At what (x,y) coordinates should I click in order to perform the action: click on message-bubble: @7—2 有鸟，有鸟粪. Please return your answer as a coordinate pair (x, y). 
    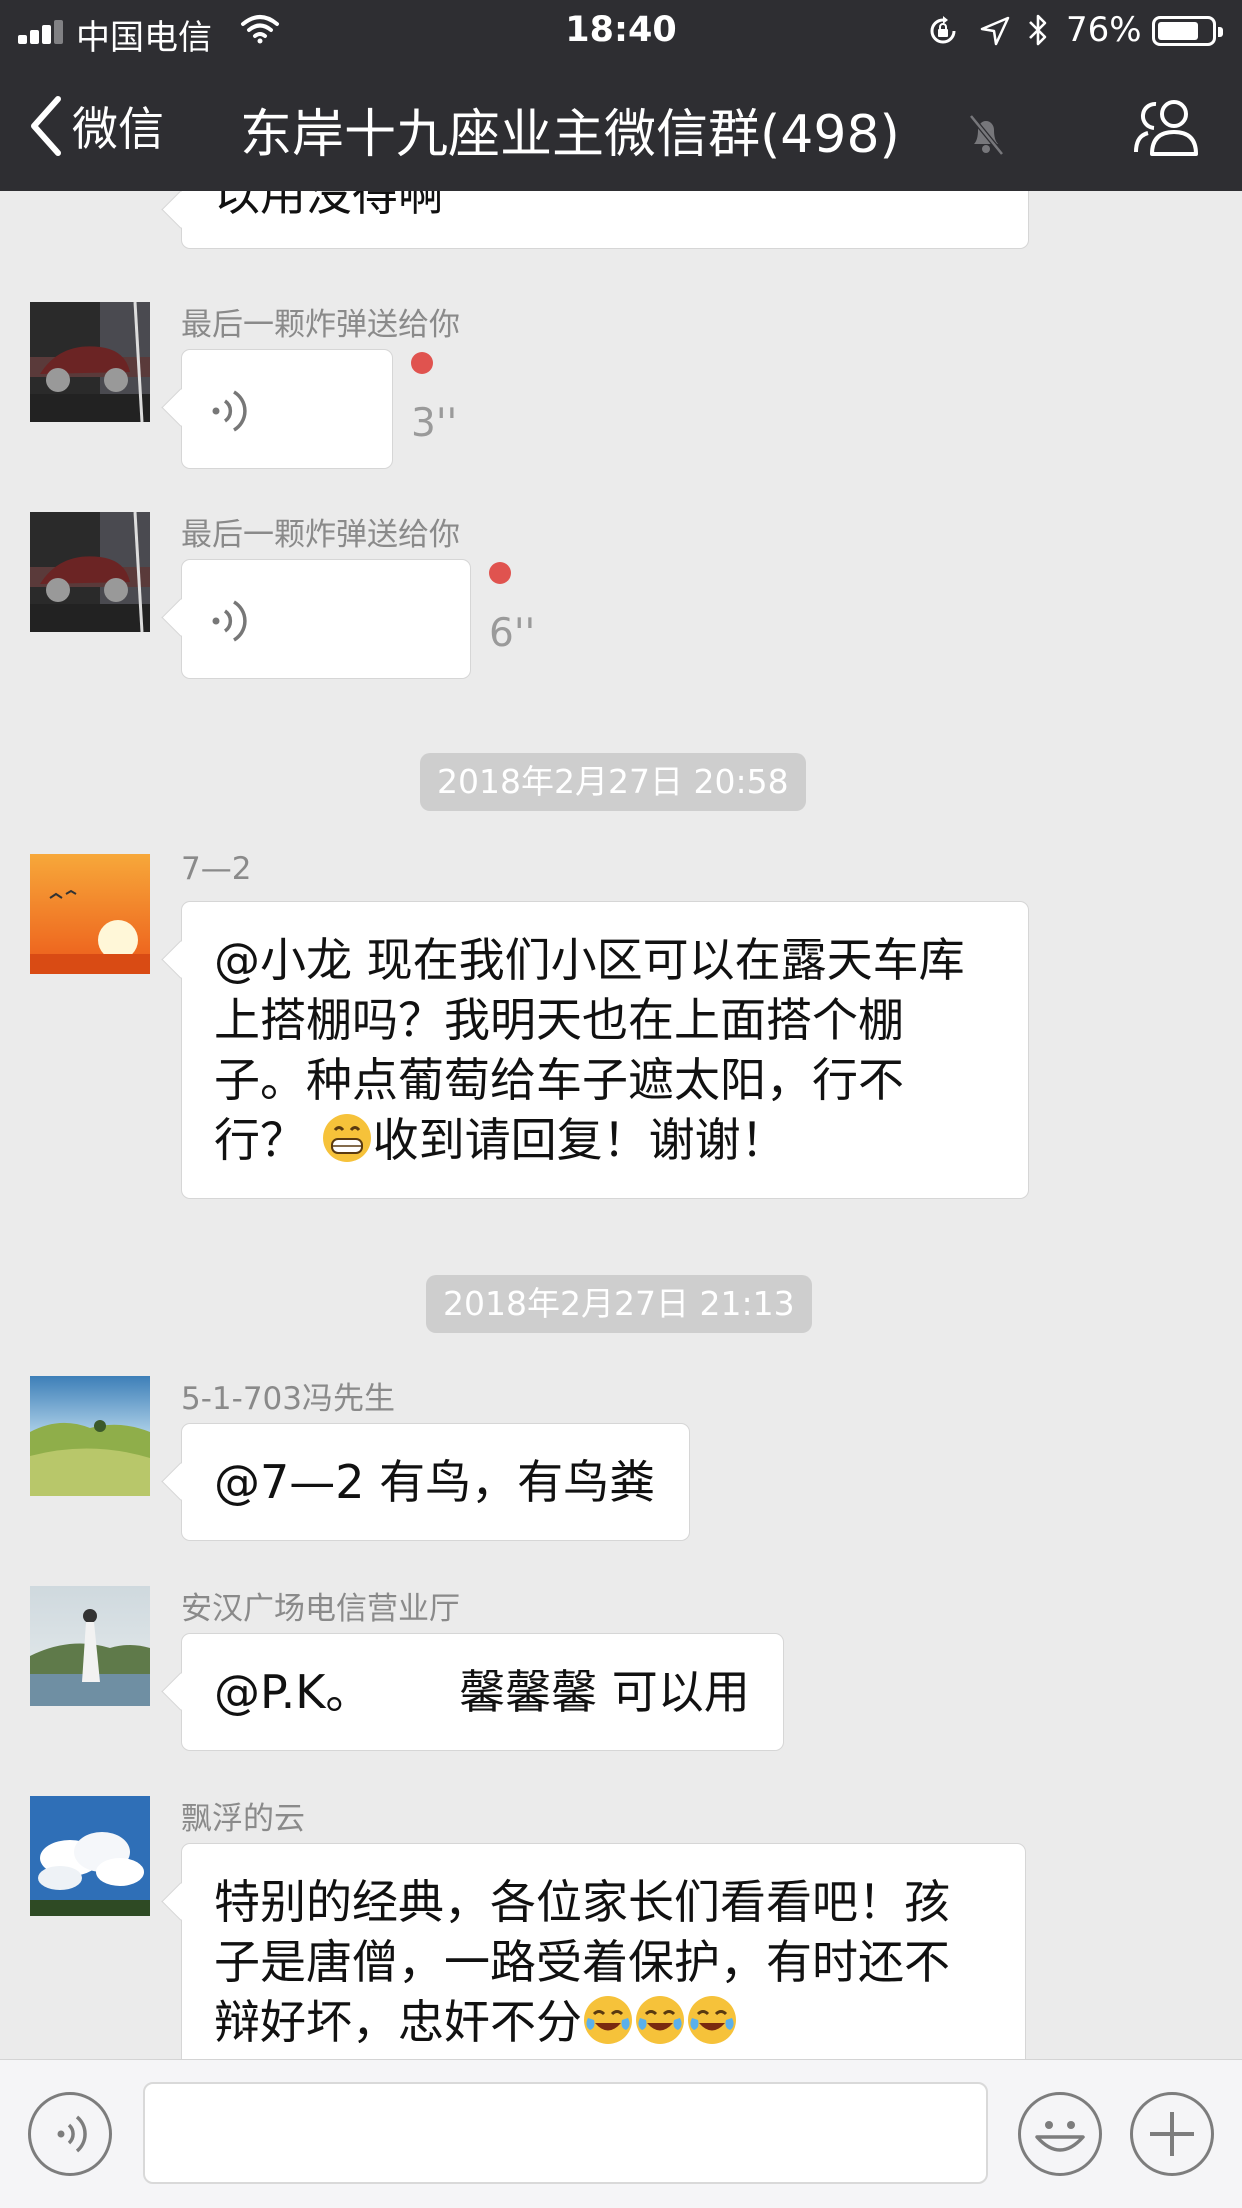
    Looking at the image, I should click on (435, 1482).